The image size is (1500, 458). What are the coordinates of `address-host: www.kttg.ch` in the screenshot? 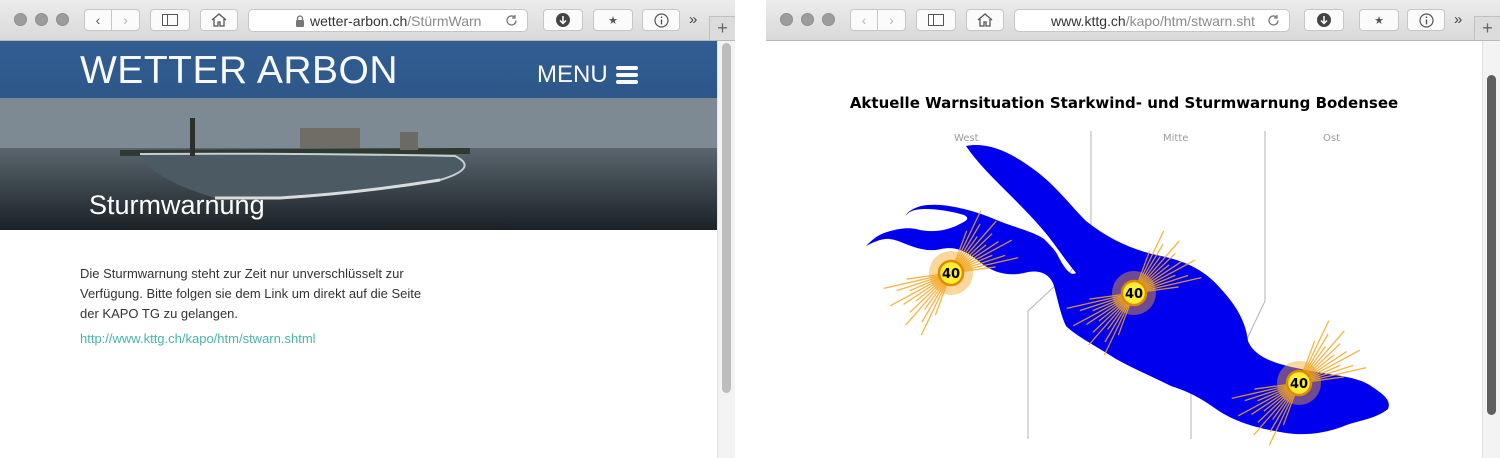 It's located at (1088, 20).